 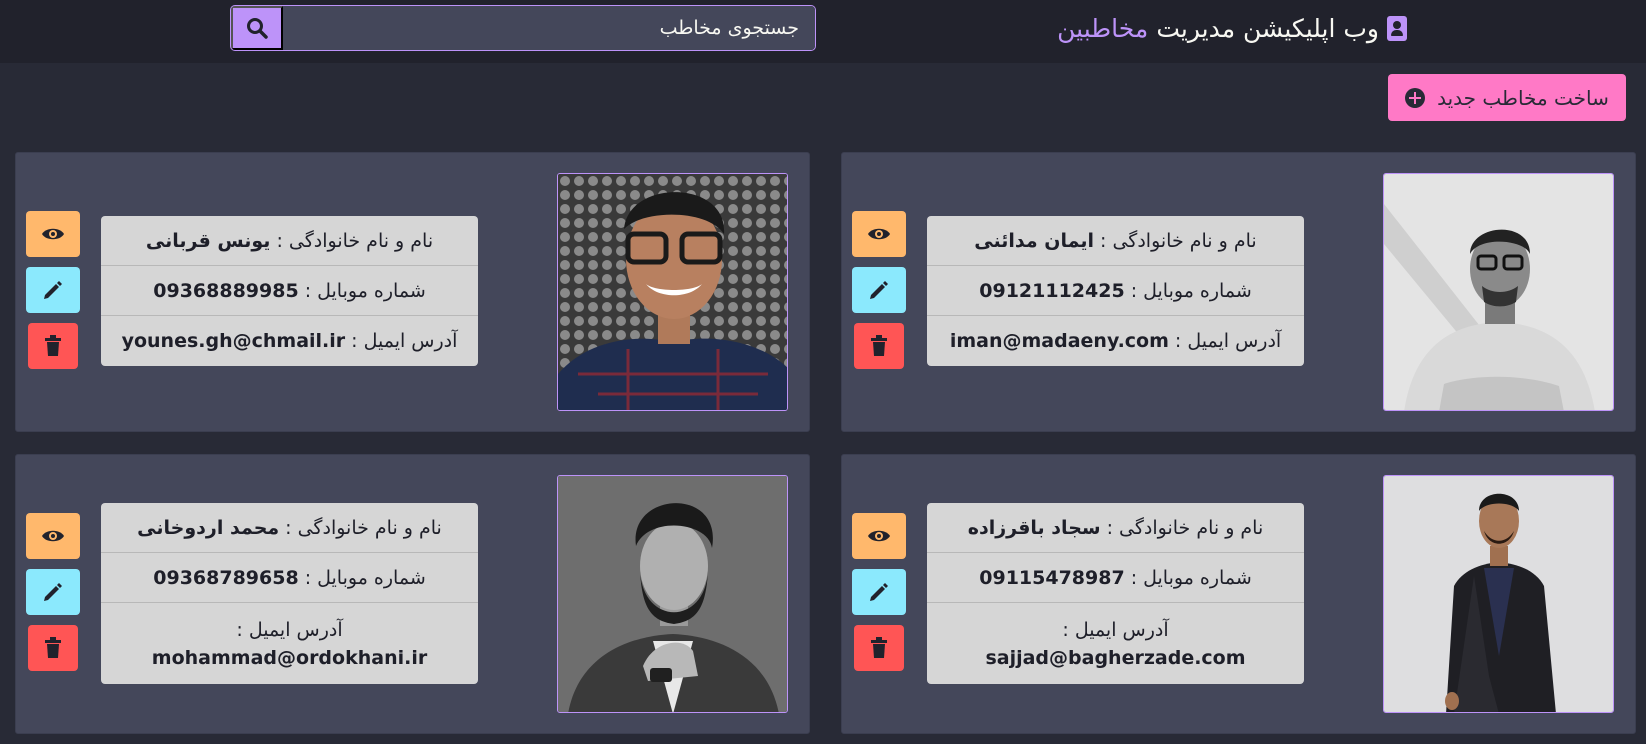 What do you see at coordinates (823, 31) in the screenshot?
I see `navbar: وب اپلیکیشن مدیریت مخاطبین` at bounding box center [823, 31].